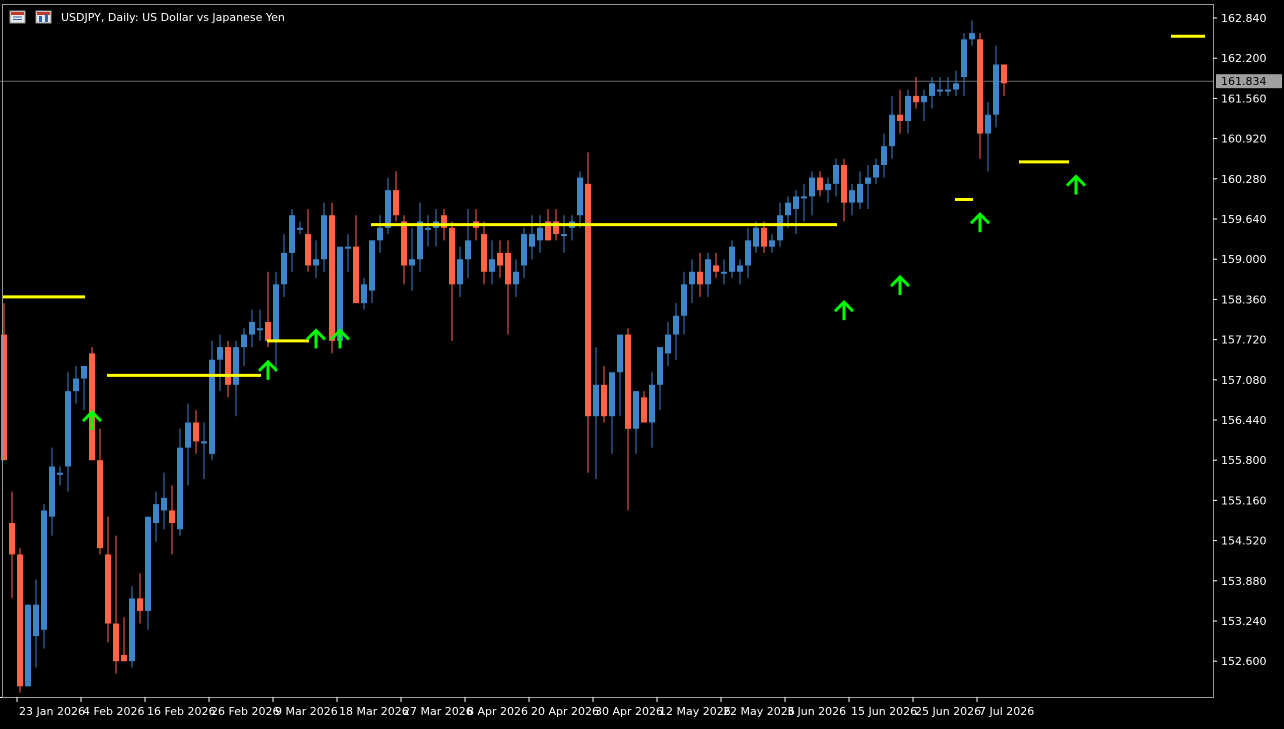 The width and height of the screenshot is (1284, 729). Describe the element at coordinates (1244, 179) in the screenshot. I see `y-tick-label: 160.280` at that location.